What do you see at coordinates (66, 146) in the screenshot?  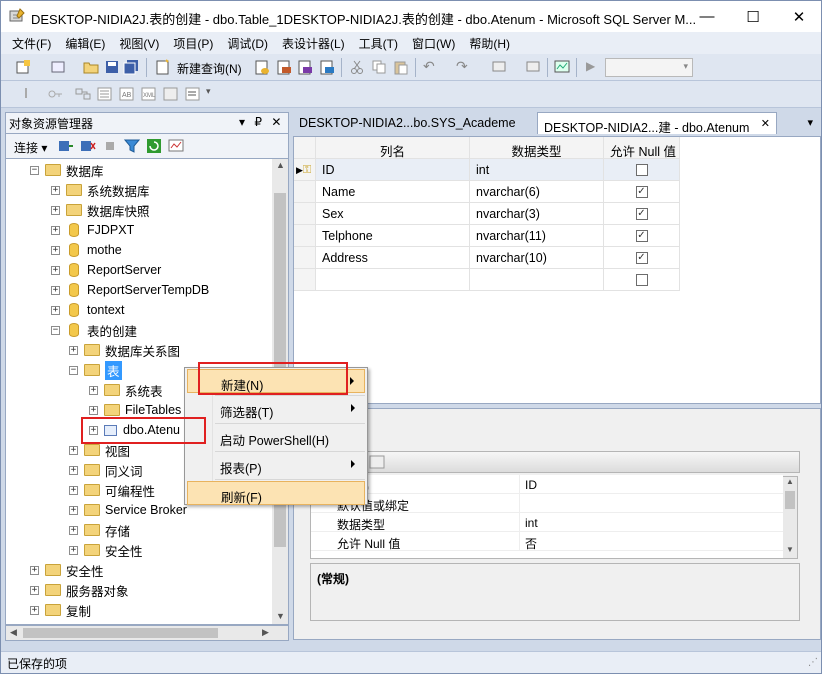 I see `connect-object-icon` at bounding box center [66, 146].